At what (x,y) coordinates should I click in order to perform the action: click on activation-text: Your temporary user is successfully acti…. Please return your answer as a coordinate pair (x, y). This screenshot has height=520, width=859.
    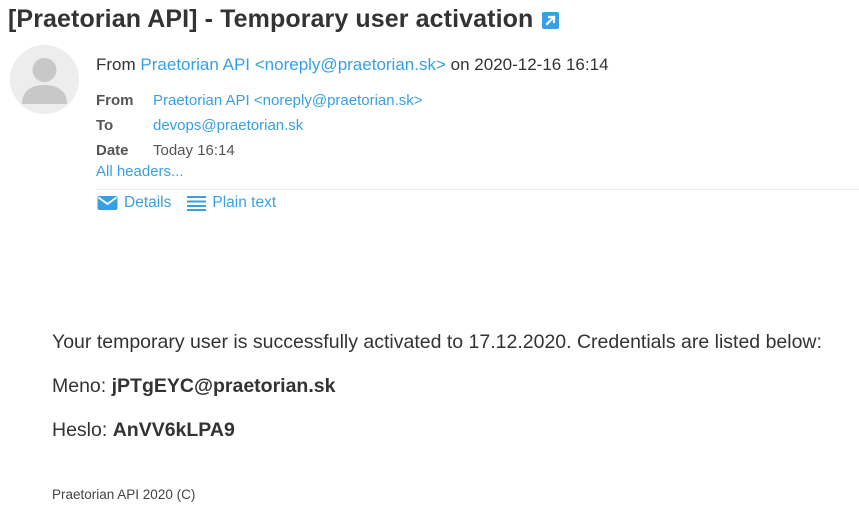
    Looking at the image, I should click on (437, 342).